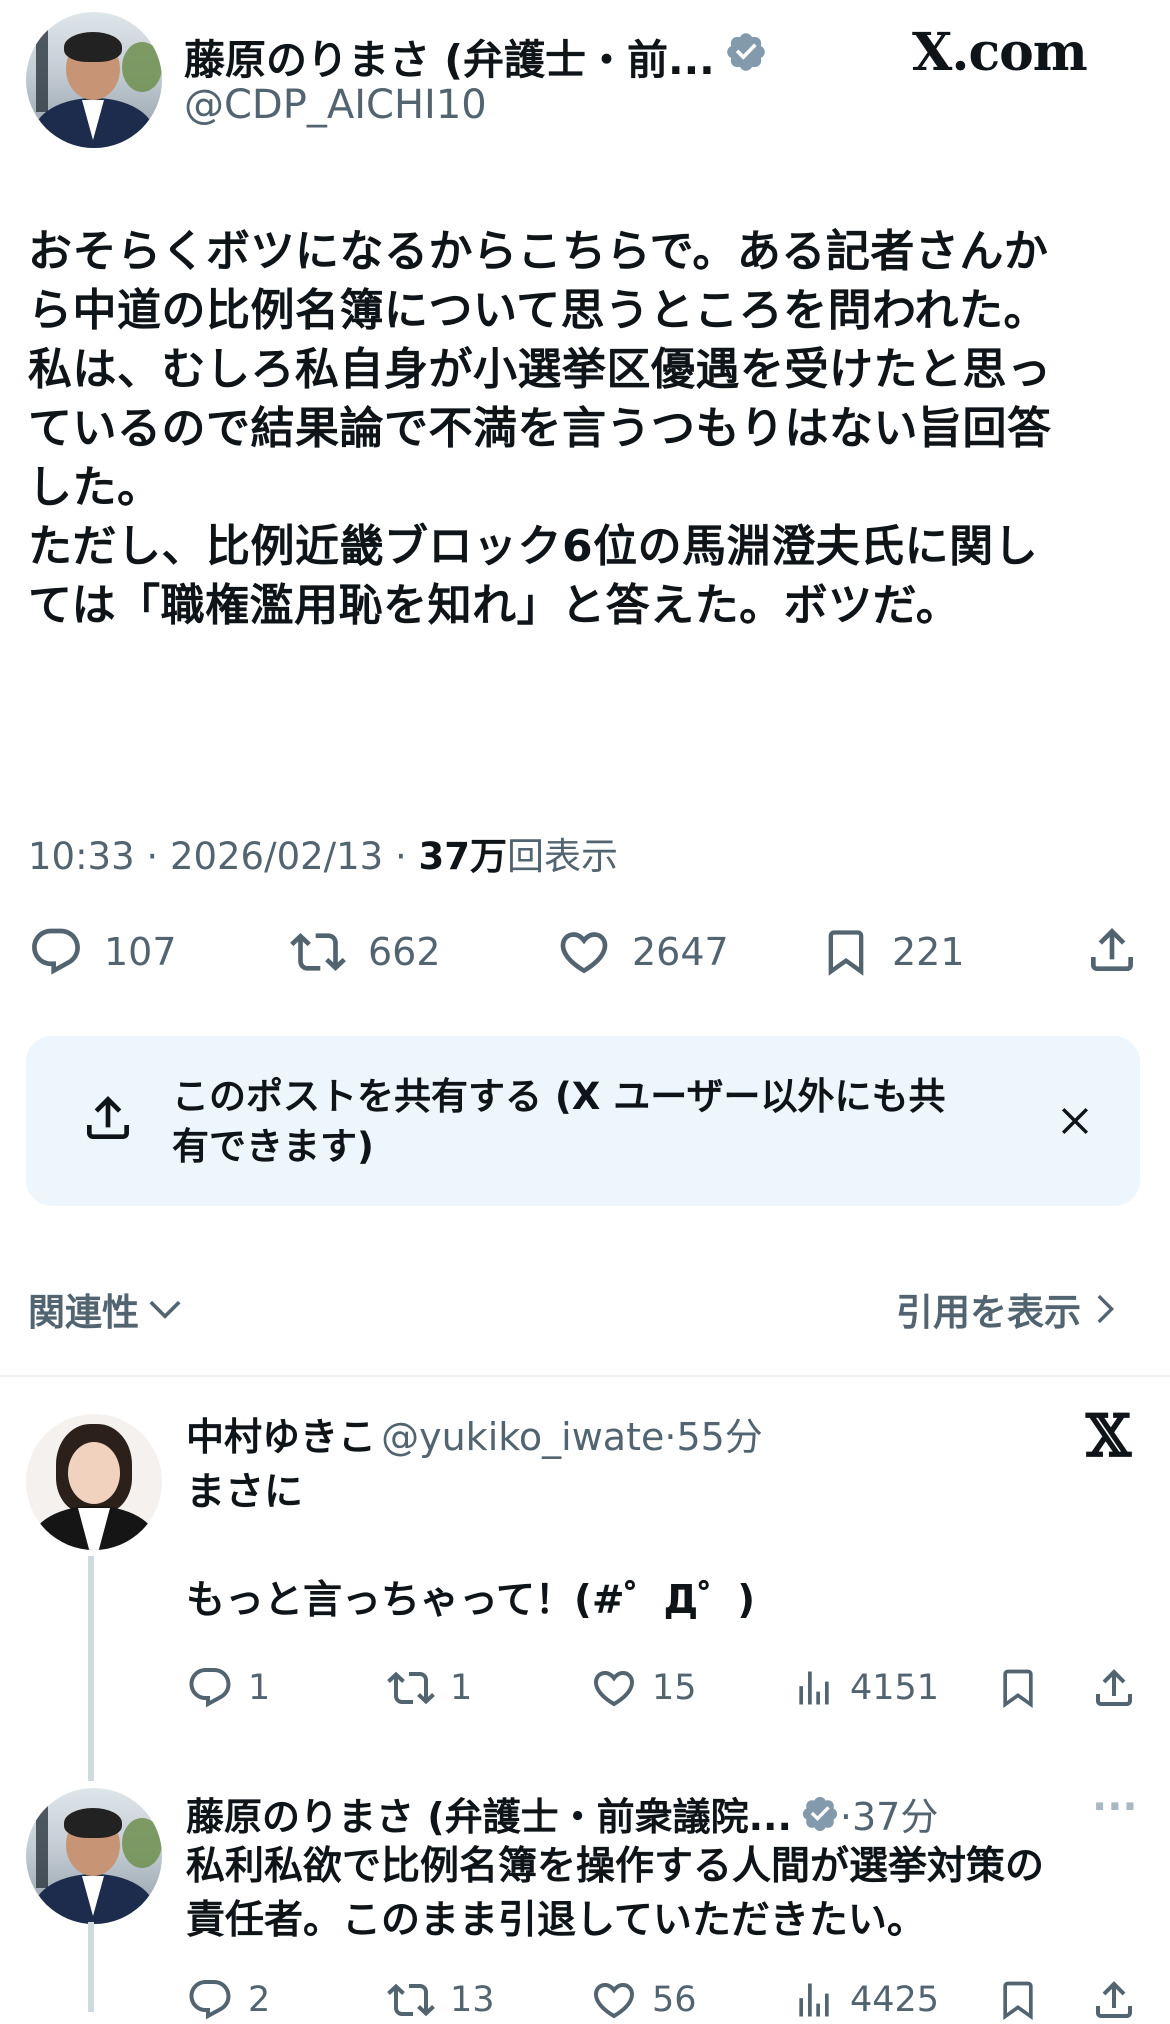 This screenshot has width=1170, height=2024. Describe the element at coordinates (538, 310) in the screenshot. I see `post-line: ら中道の比例名簿について思うところを問われた。` at that location.